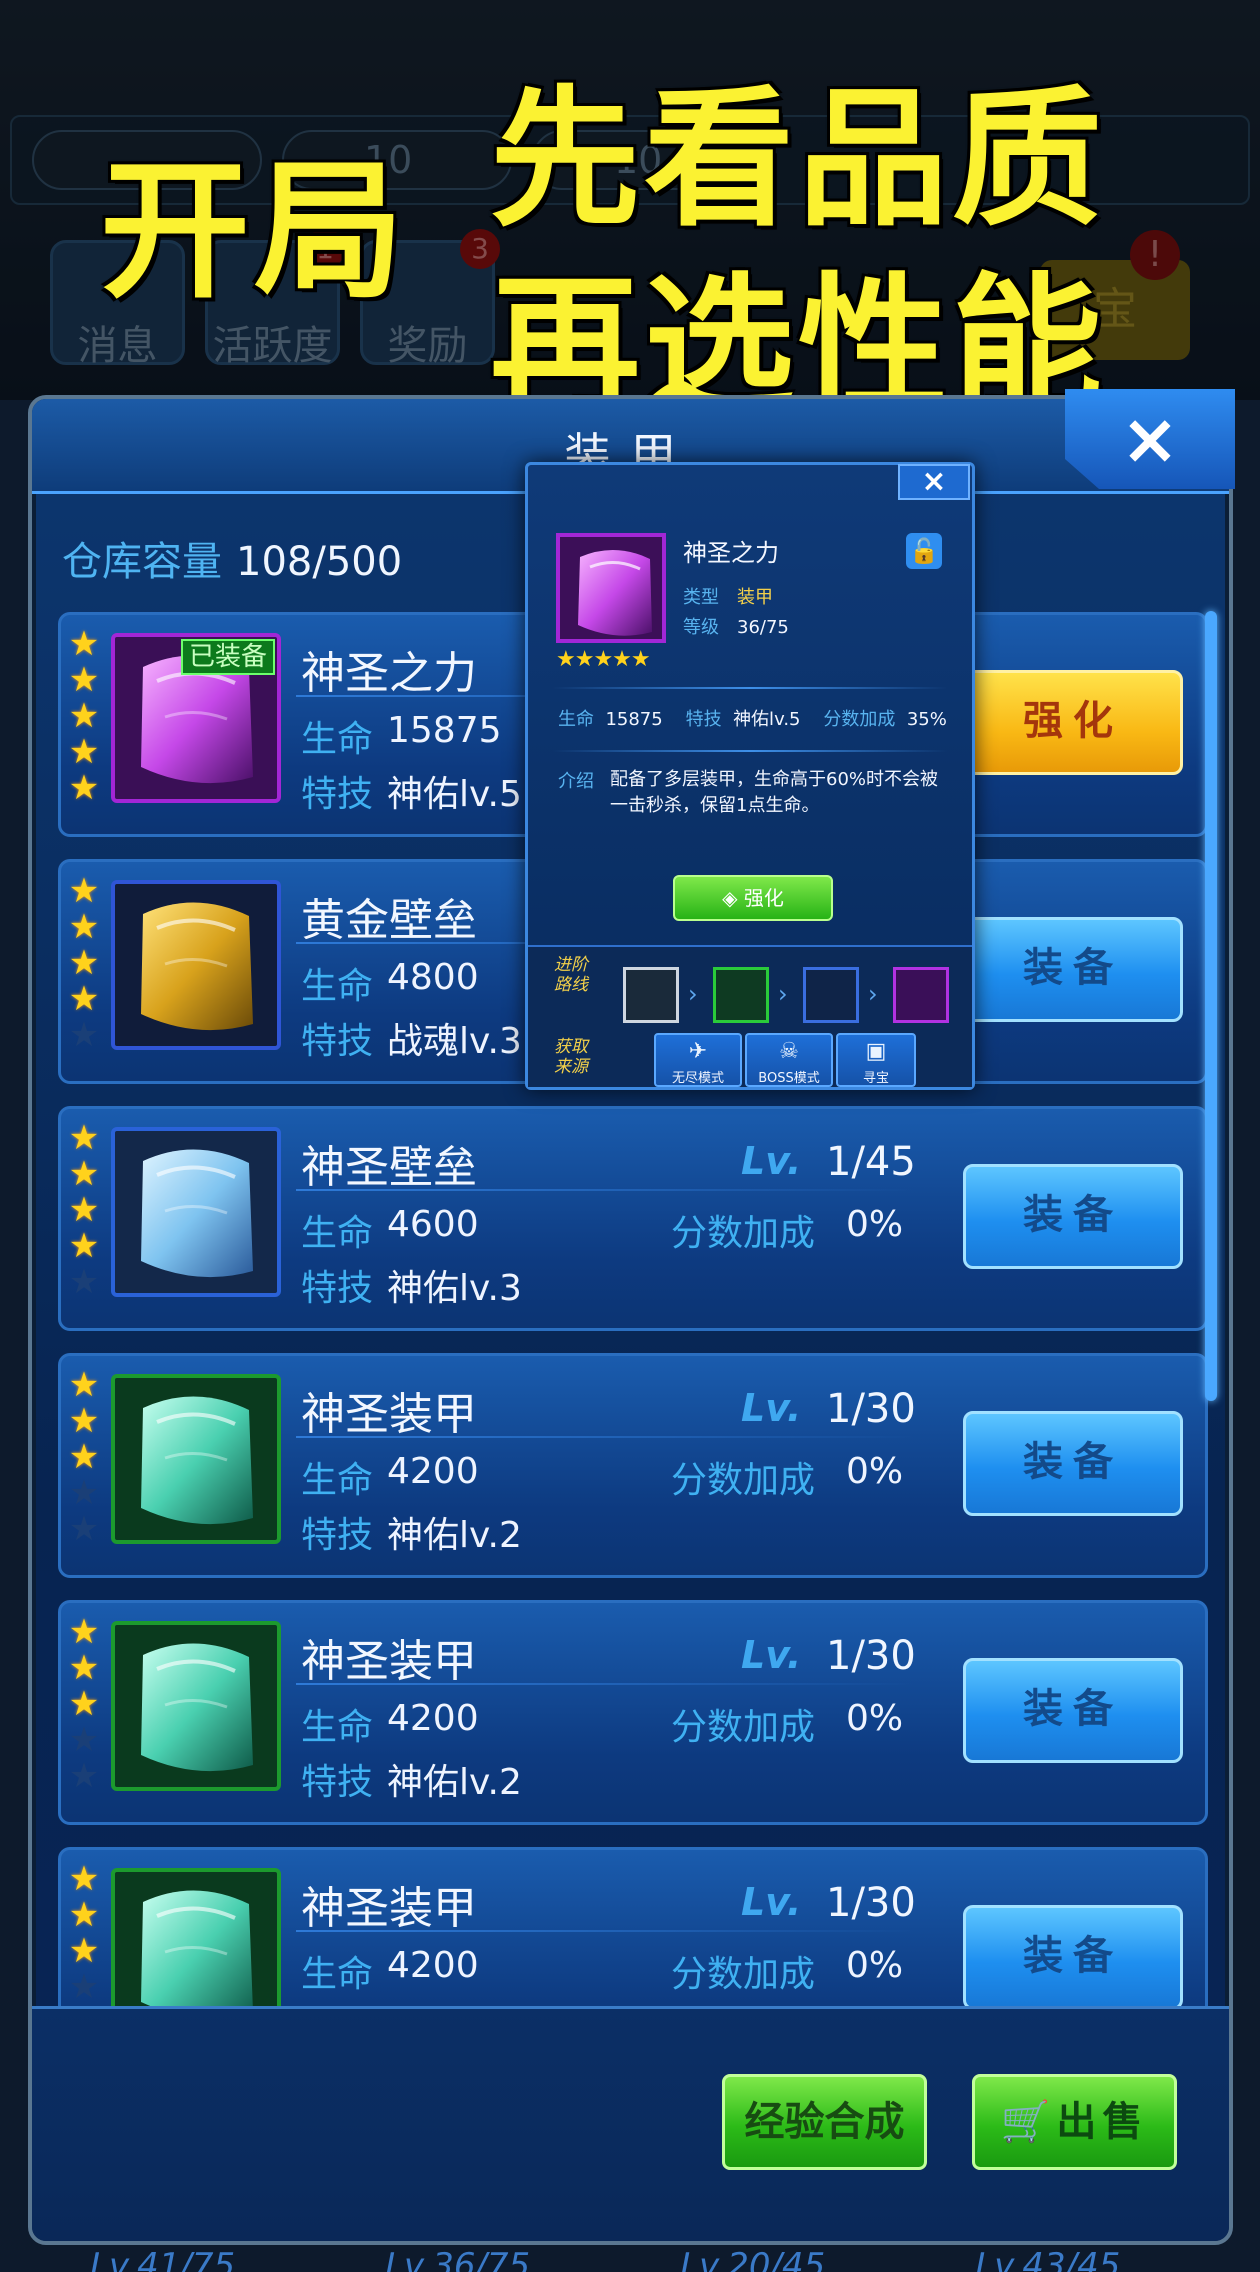 The width and height of the screenshot is (1260, 2272). I want to click on level-tag: Lv., so click(771, 1655).